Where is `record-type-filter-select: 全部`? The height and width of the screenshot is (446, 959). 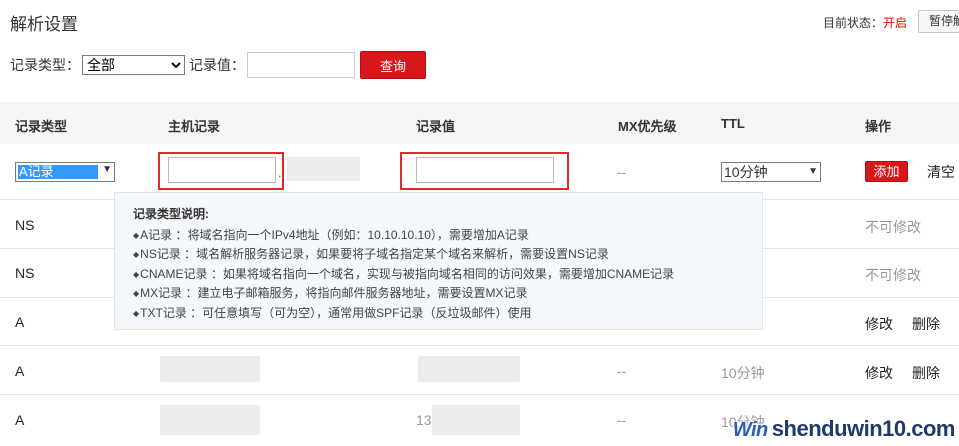 record-type-filter-select: 全部 is located at coordinates (133, 65).